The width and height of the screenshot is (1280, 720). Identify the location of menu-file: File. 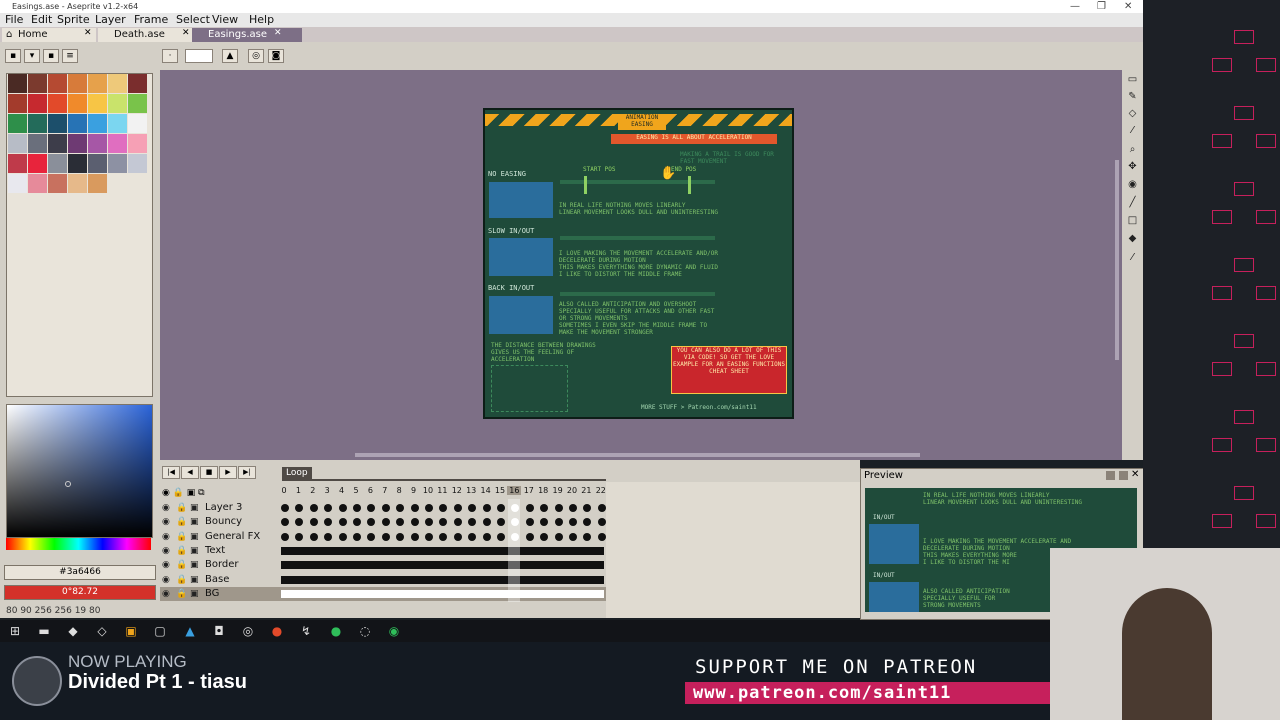
(14, 20).